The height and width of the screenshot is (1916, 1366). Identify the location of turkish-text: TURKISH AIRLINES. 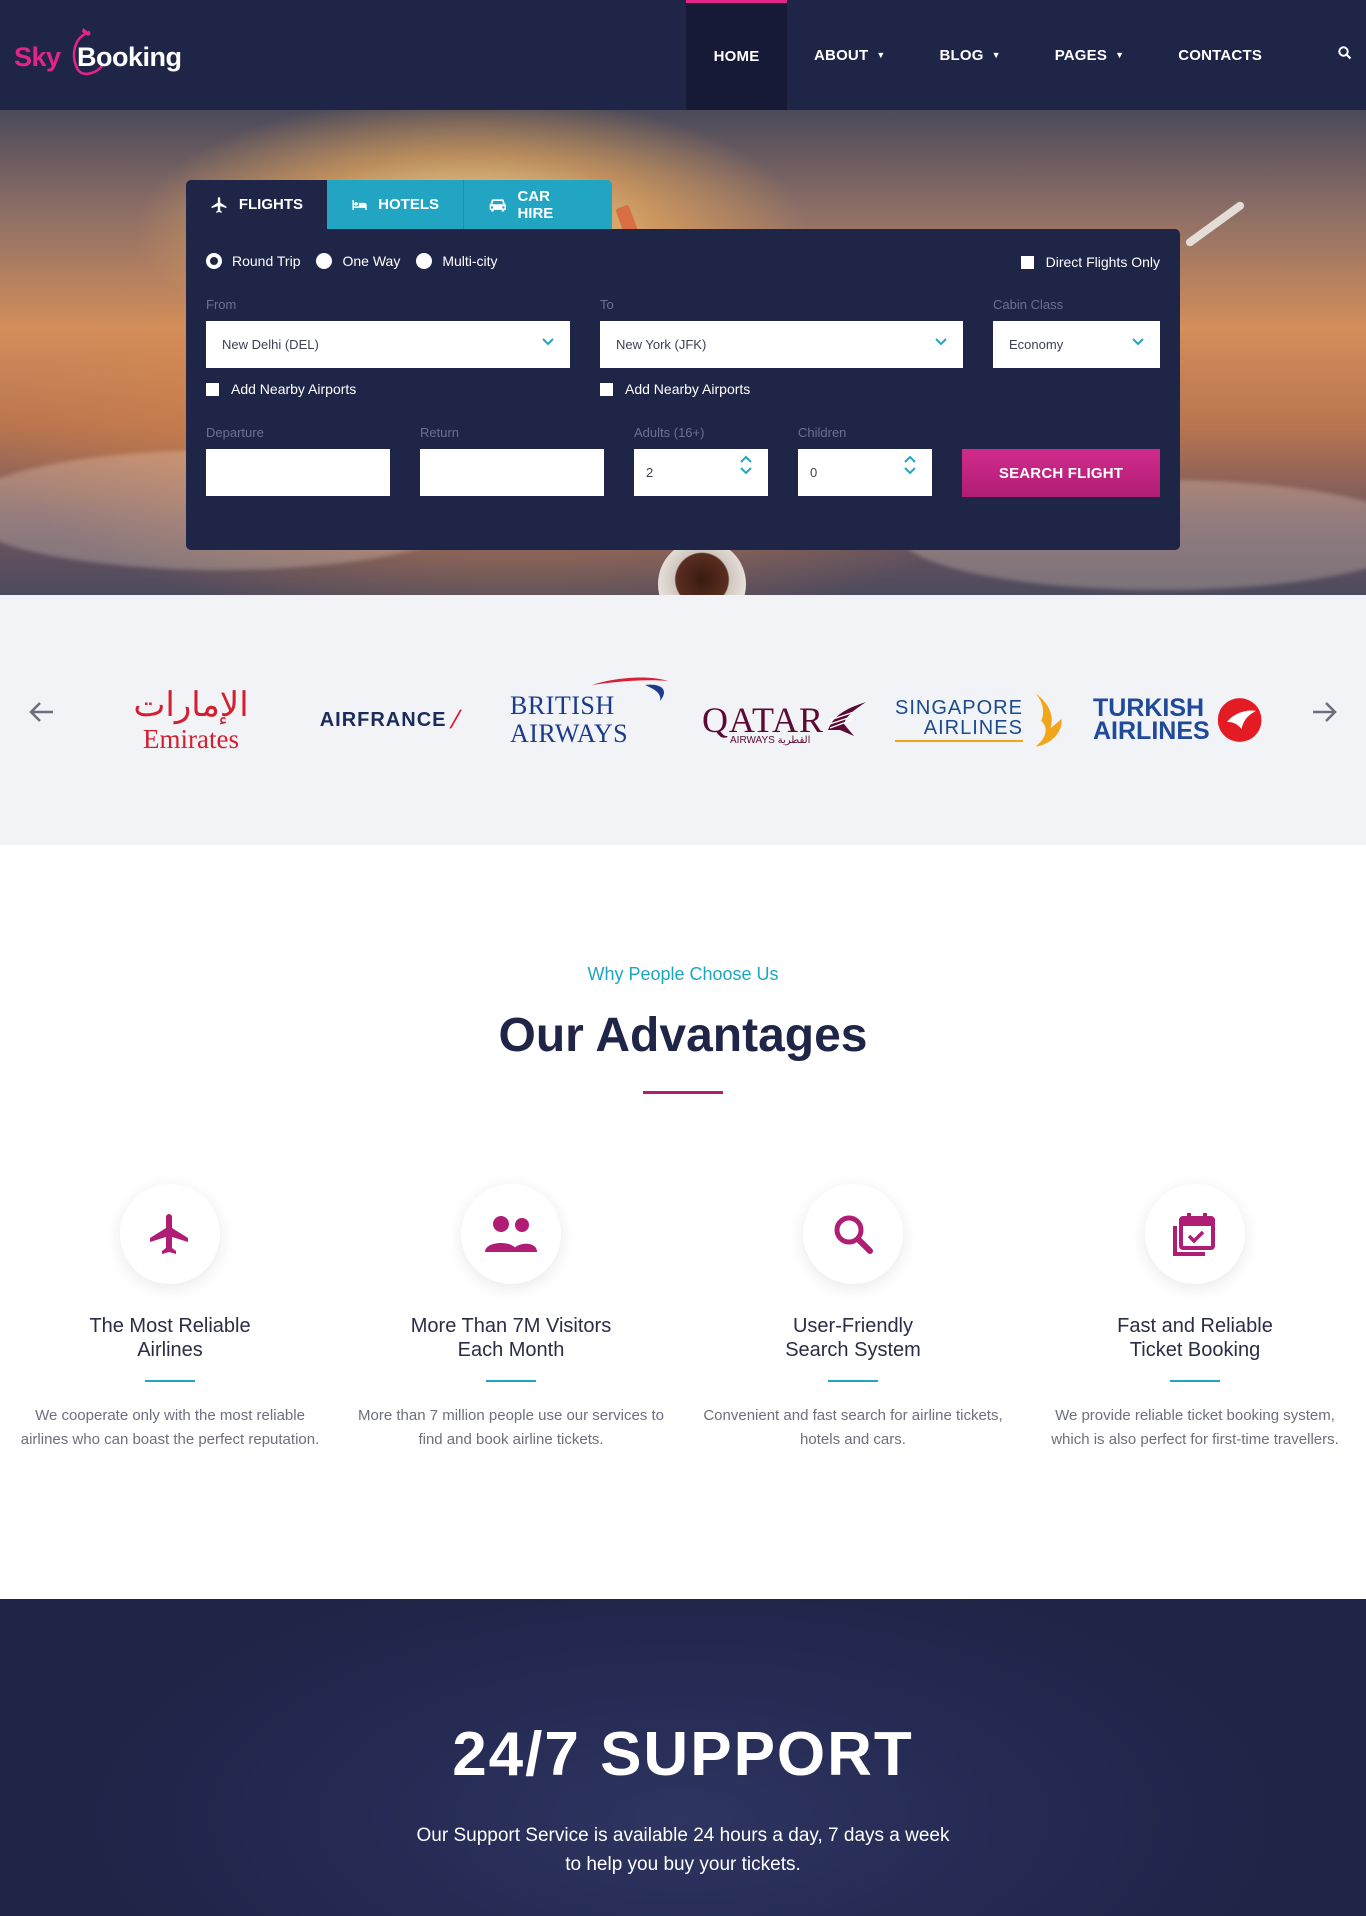
(1151, 720).